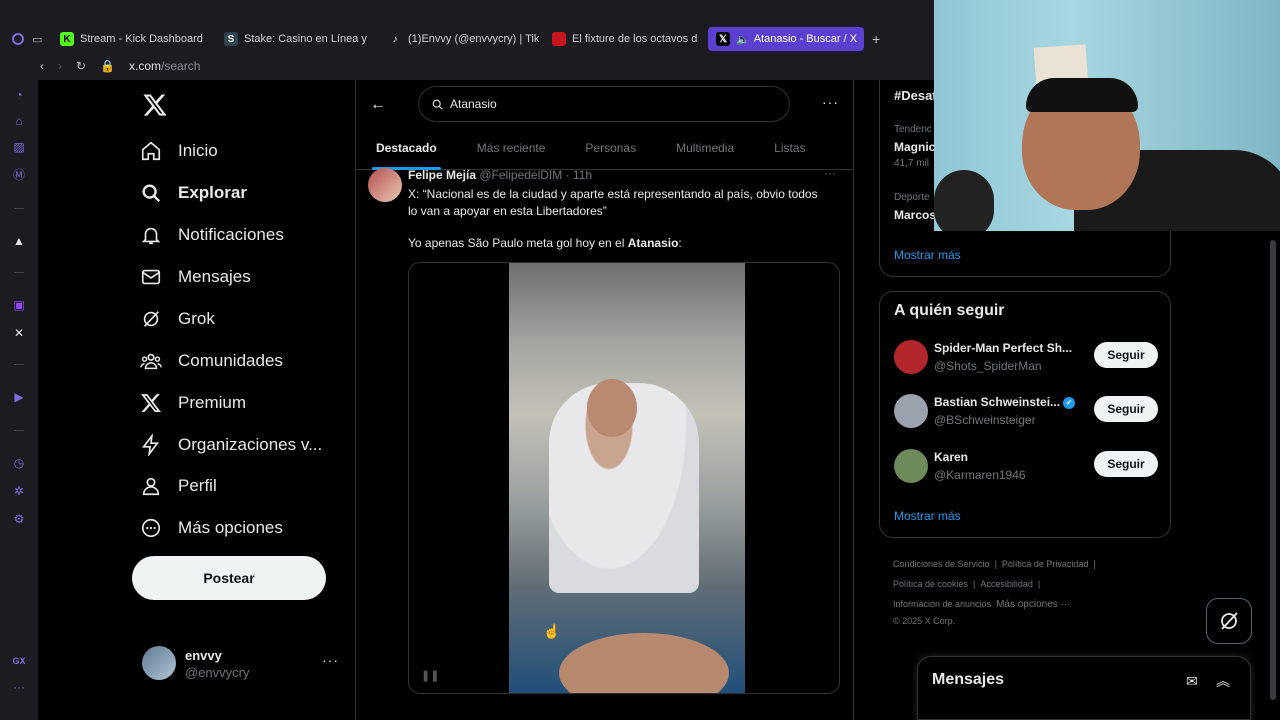 The image size is (1280, 720). I want to click on url-field: x.com/search, so click(164, 66).